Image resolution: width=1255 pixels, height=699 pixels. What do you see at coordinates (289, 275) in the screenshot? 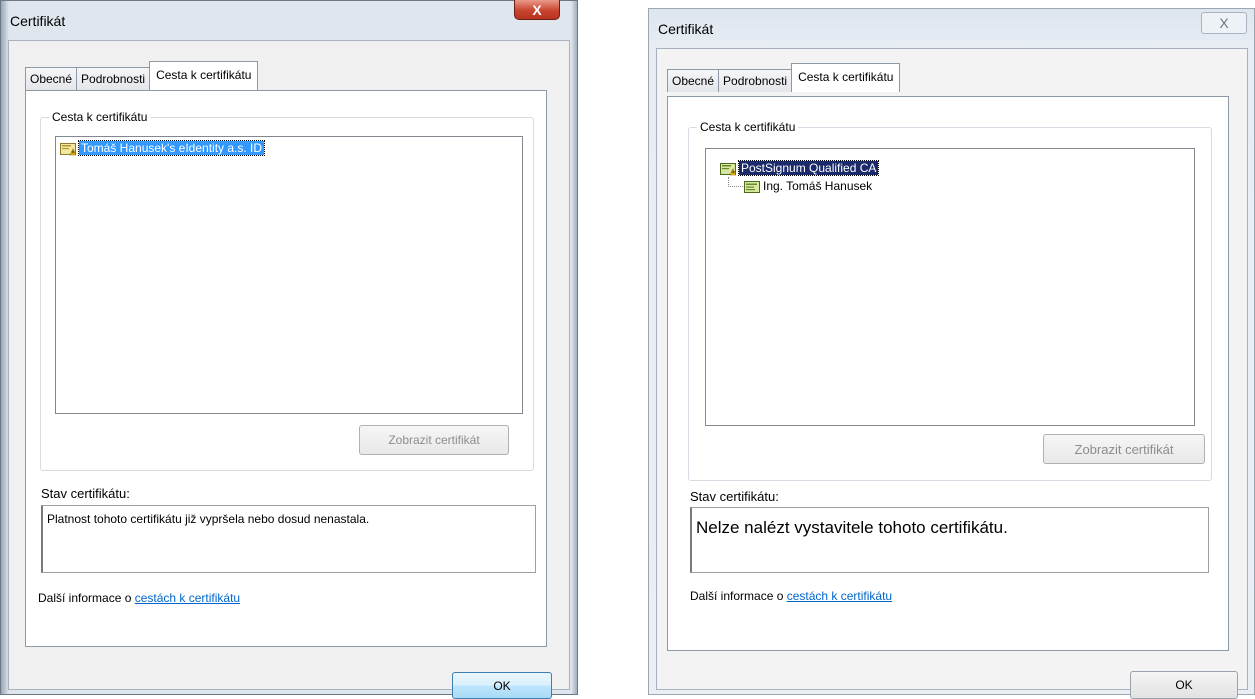
I see `certificate-tree: Tomáš Hanusek's eIdentity a.s. ID` at bounding box center [289, 275].